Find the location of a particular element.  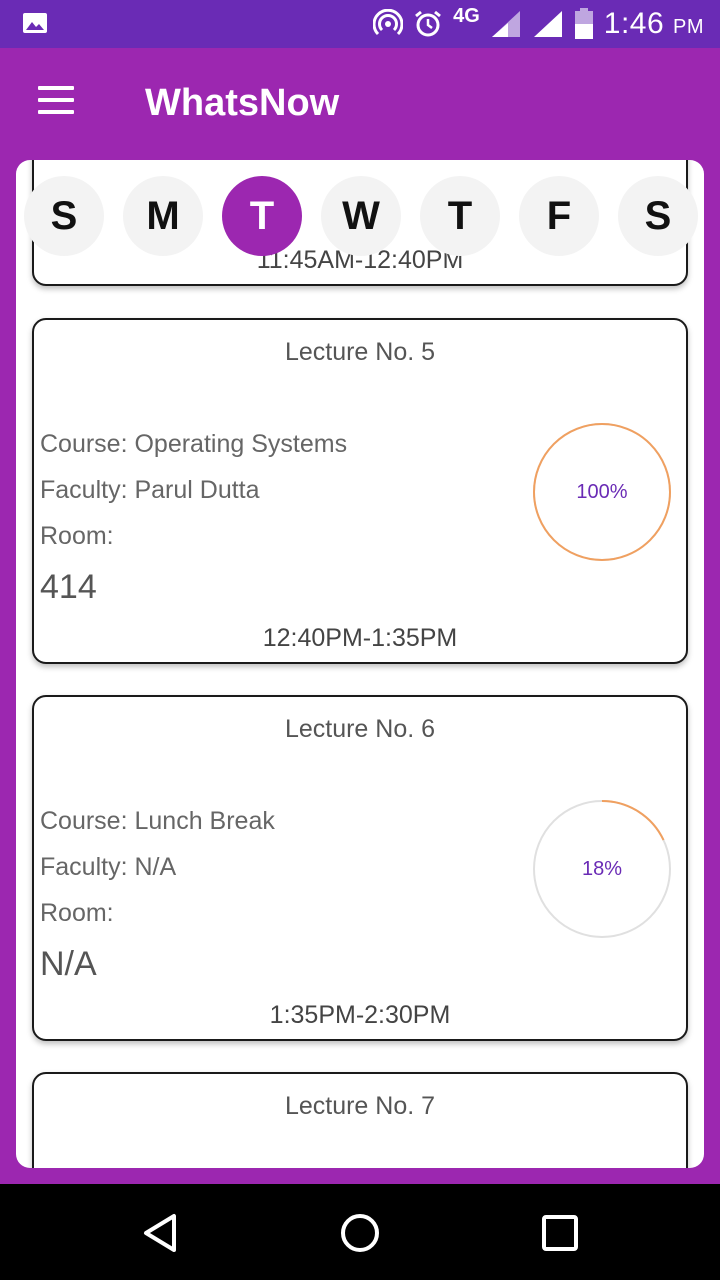

signal-icon is located at coordinates (505, 24).